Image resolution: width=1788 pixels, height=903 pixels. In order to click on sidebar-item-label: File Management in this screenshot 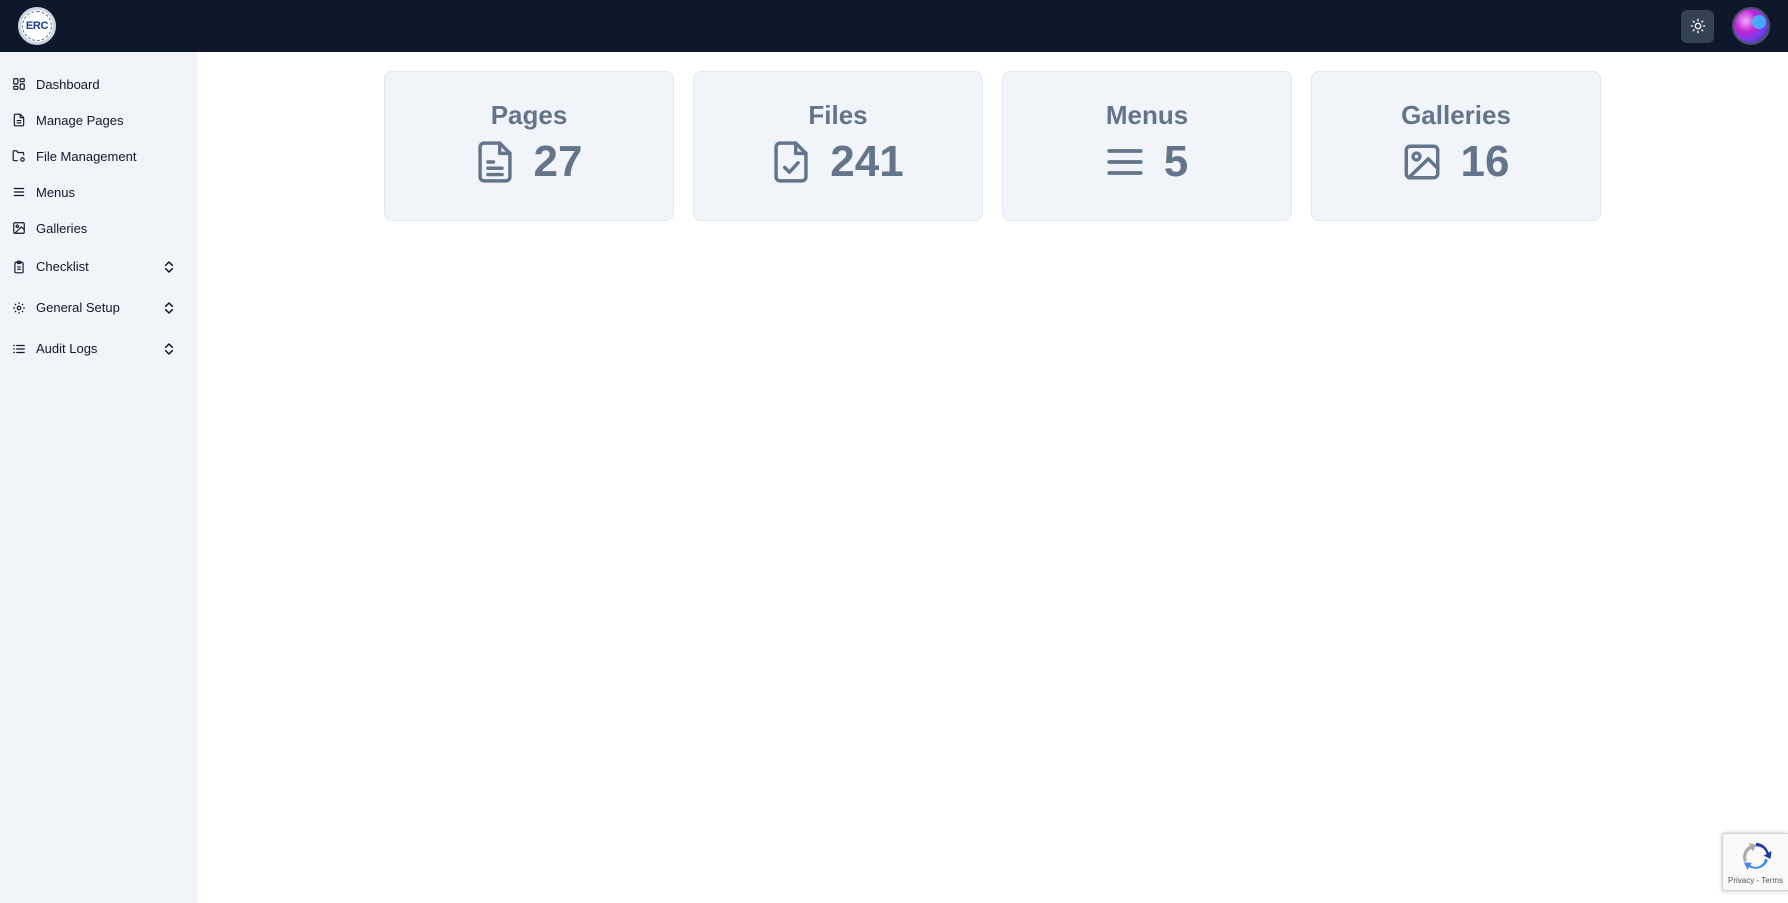, I will do `click(86, 156)`.